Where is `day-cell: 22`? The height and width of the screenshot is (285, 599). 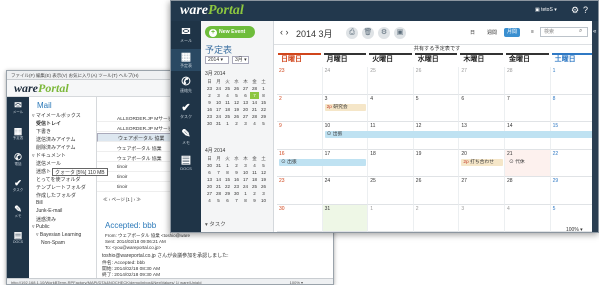
day-cell: 22 is located at coordinates (573, 163).